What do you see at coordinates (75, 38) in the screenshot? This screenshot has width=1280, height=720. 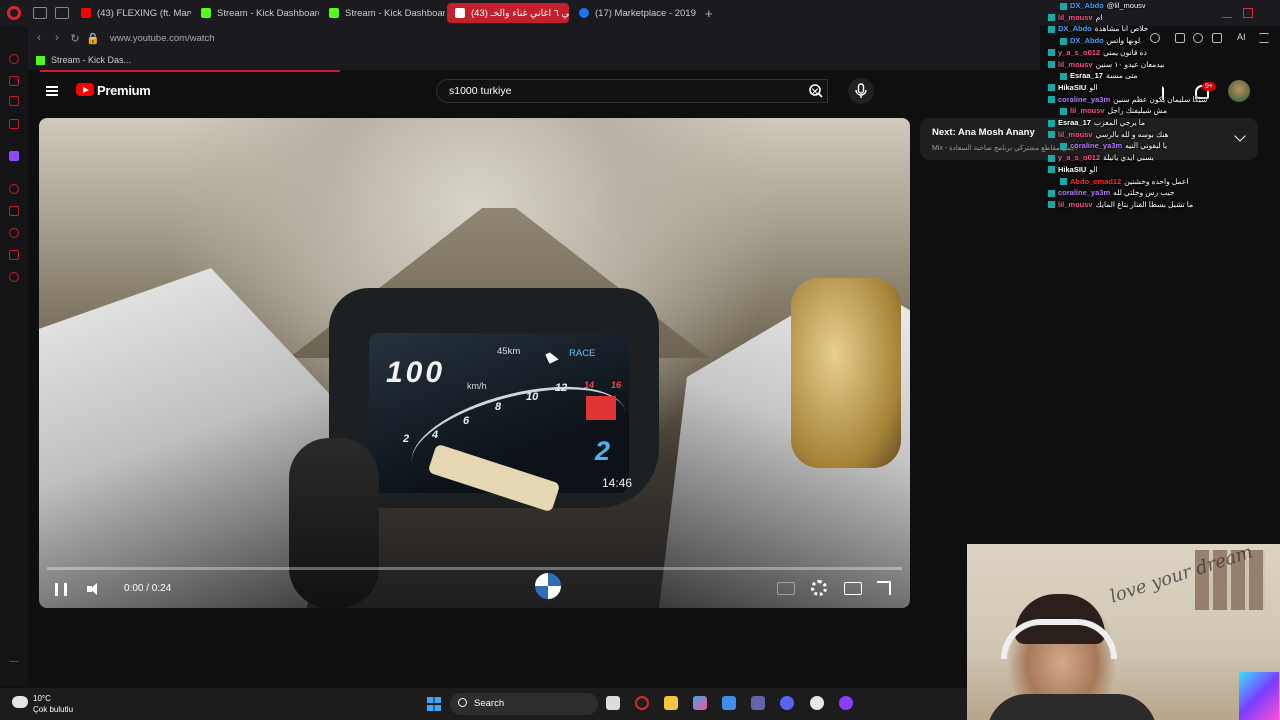 I see `reload-icon: ↻` at bounding box center [75, 38].